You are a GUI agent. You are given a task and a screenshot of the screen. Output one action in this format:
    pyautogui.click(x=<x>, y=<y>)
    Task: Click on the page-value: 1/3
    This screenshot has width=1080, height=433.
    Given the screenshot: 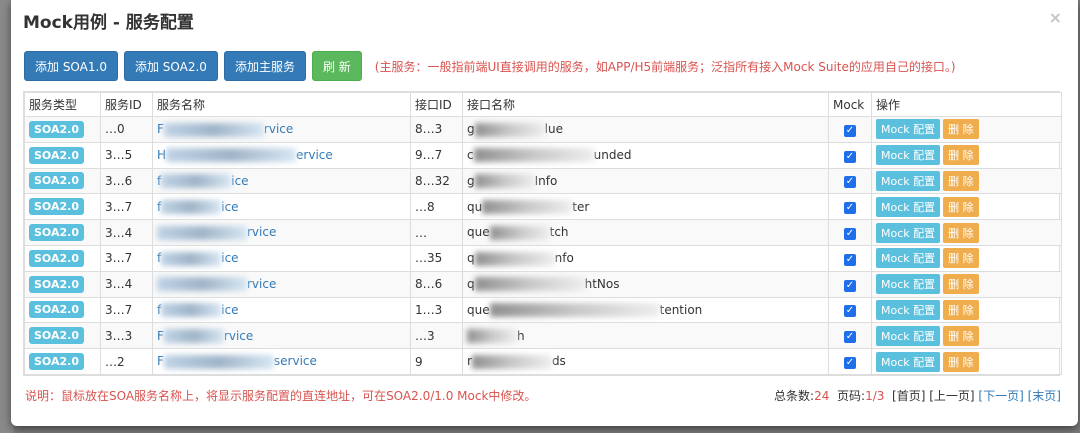 What is the action you would take?
    pyautogui.click(x=875, y=396)
    